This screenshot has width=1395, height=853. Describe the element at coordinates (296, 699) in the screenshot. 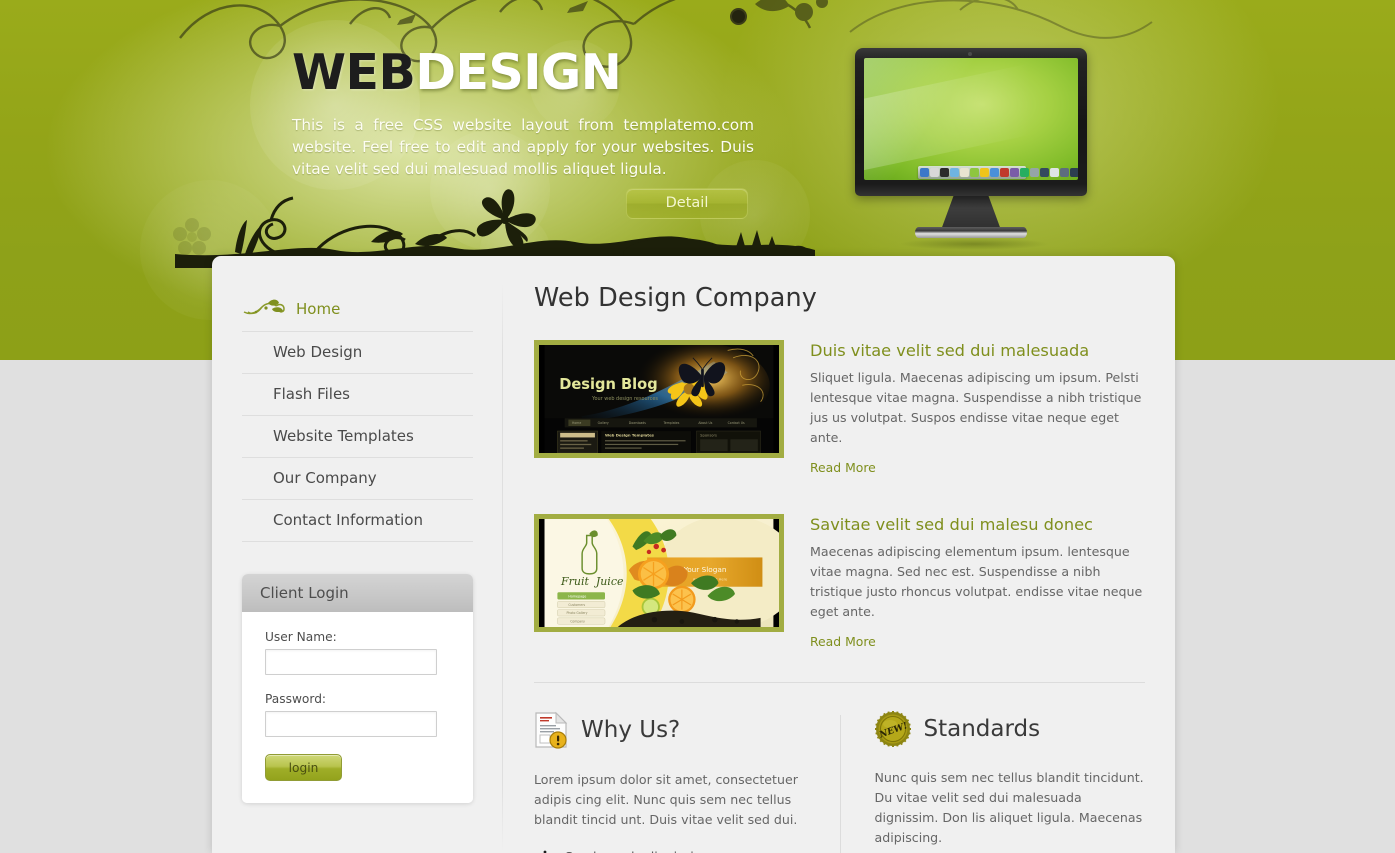

I see `password-label: Password:` at that location.